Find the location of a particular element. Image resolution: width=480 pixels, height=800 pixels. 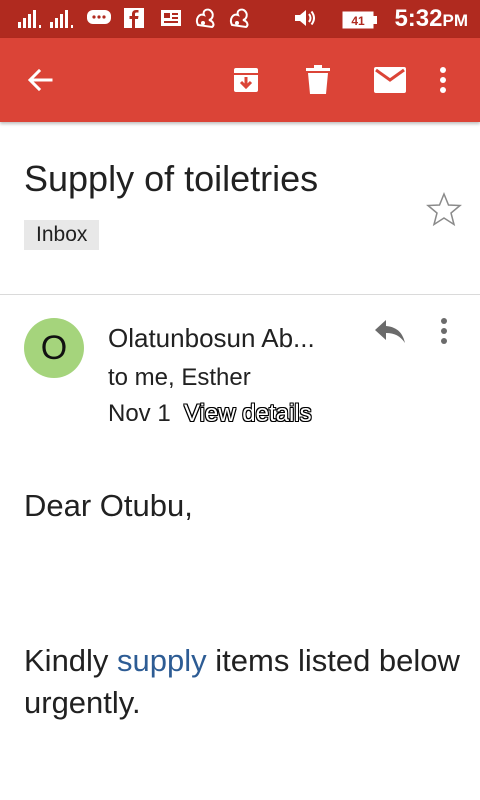

body-greeting: Dear Otubu, is located at coordinates (108, 505).